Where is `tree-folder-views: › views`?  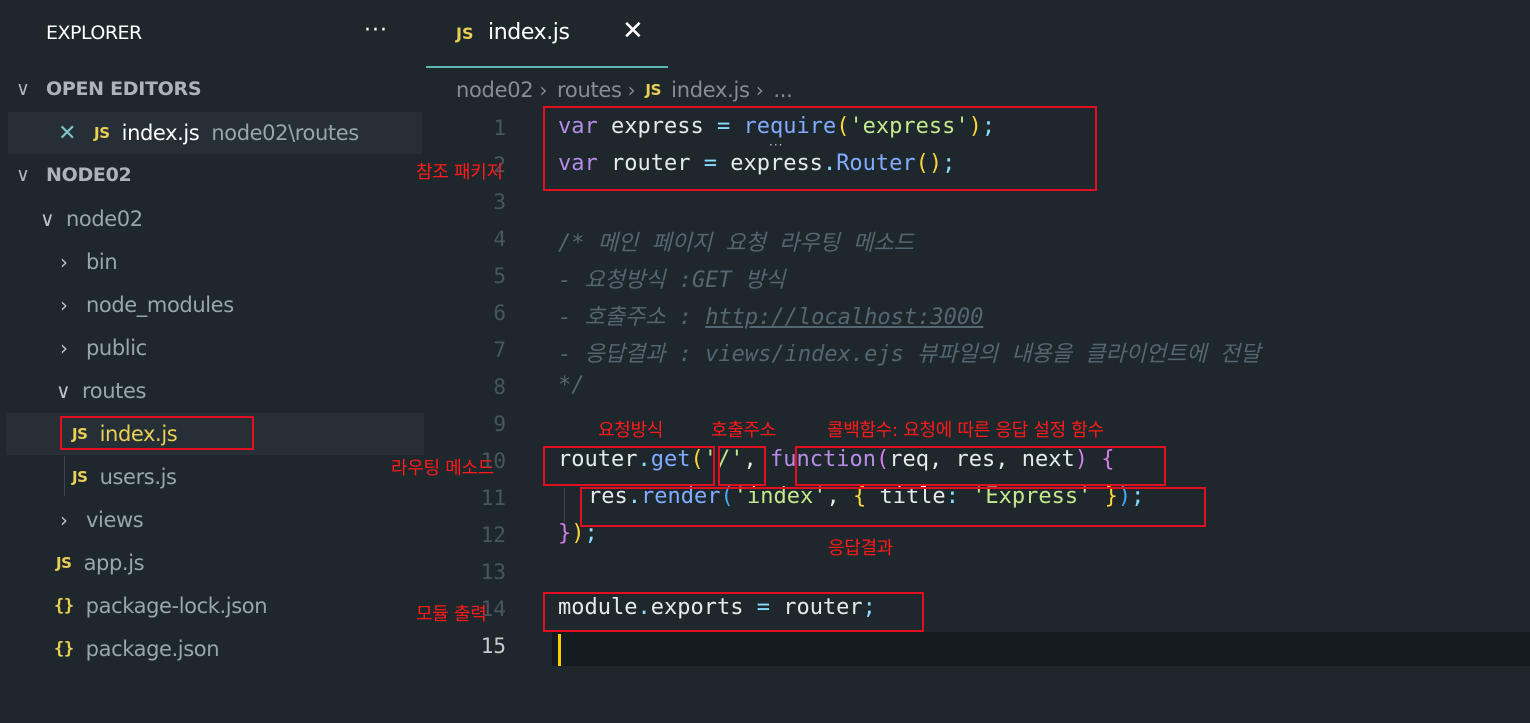
tree-folder-views: › views is located at coordinates (102, 520).